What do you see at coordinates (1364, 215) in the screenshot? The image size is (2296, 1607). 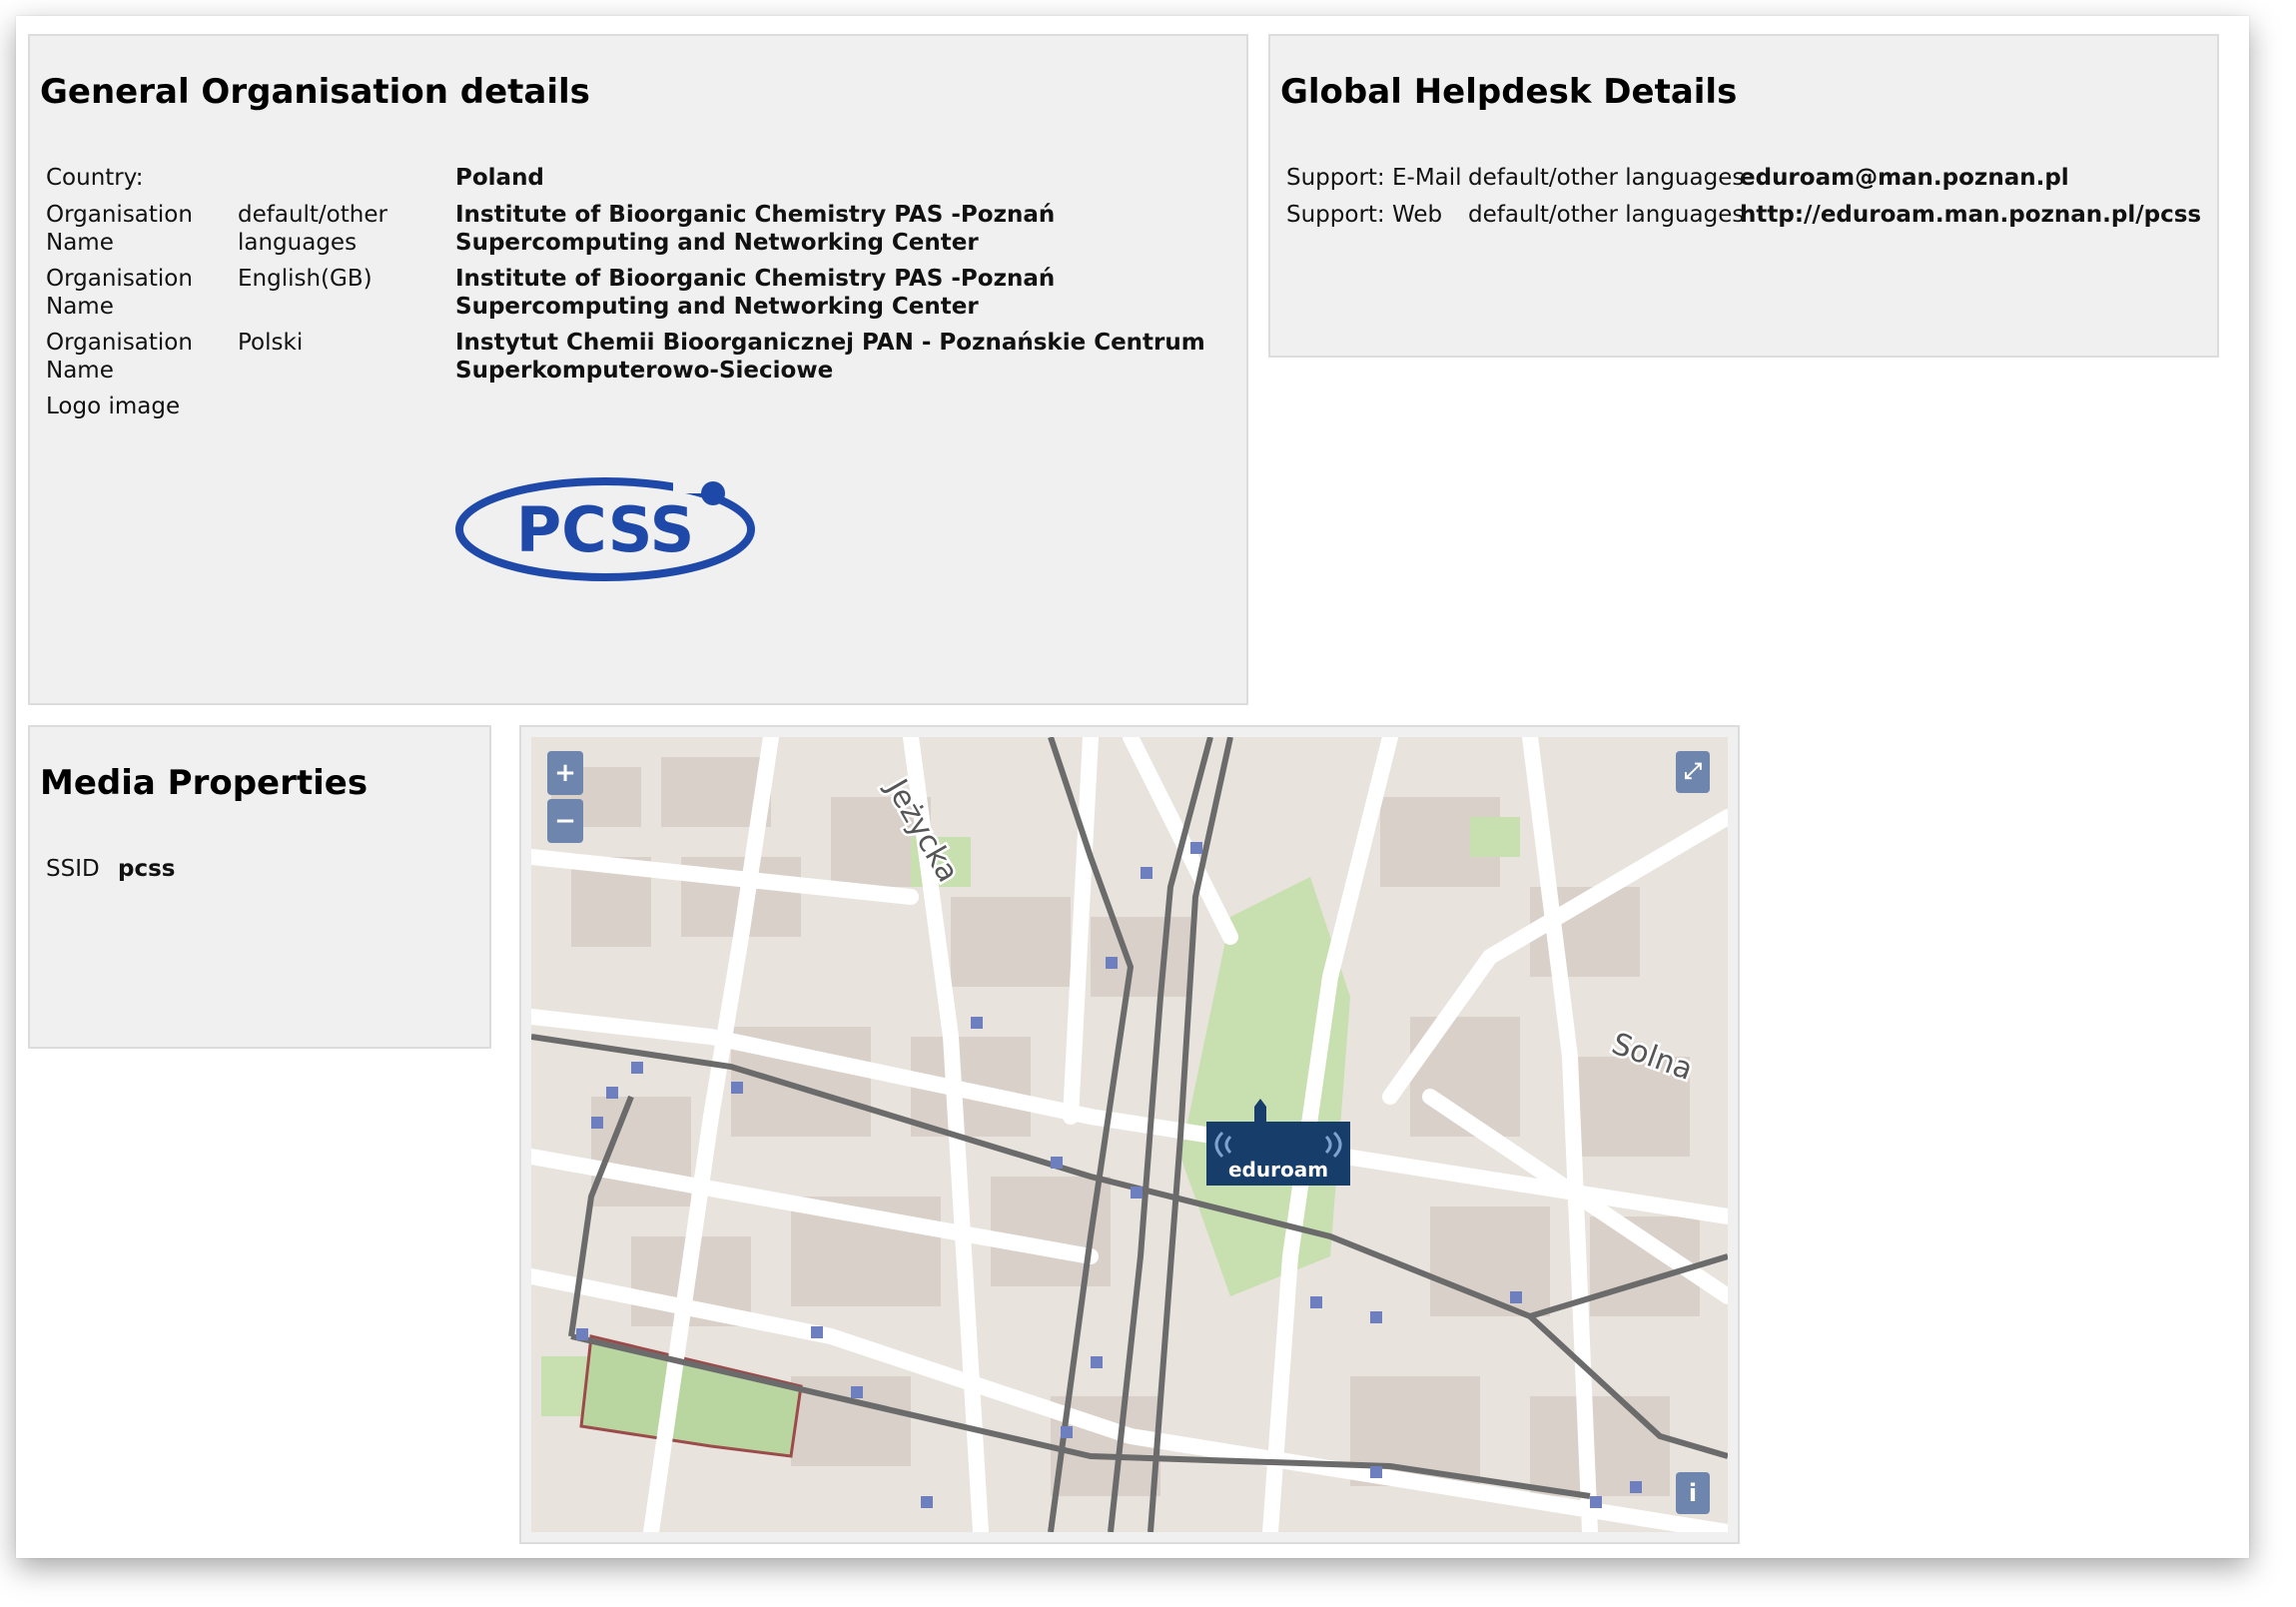 I see `support-web-label: Support: Web` at bounding box center [1364, 215].